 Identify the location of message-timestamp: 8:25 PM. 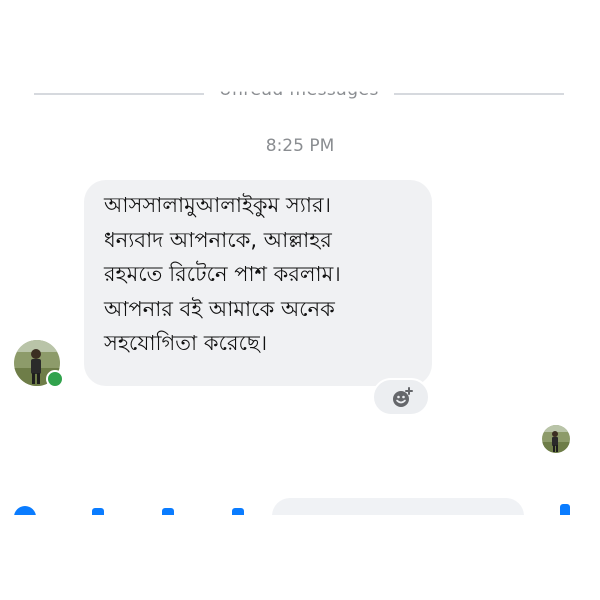
(300, 146).